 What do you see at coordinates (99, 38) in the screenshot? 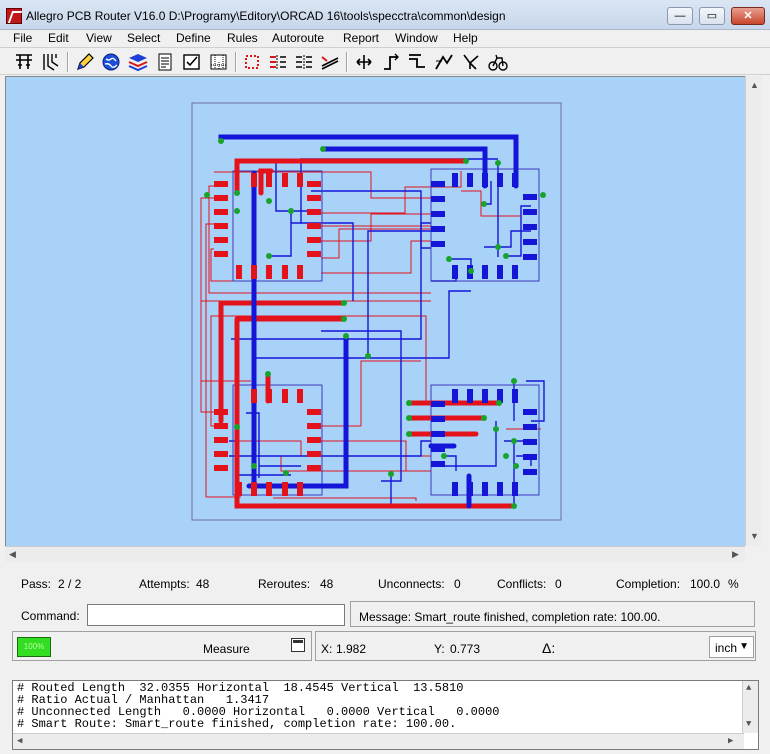
I see `menu-view: View` at bounding box center [99, 38].